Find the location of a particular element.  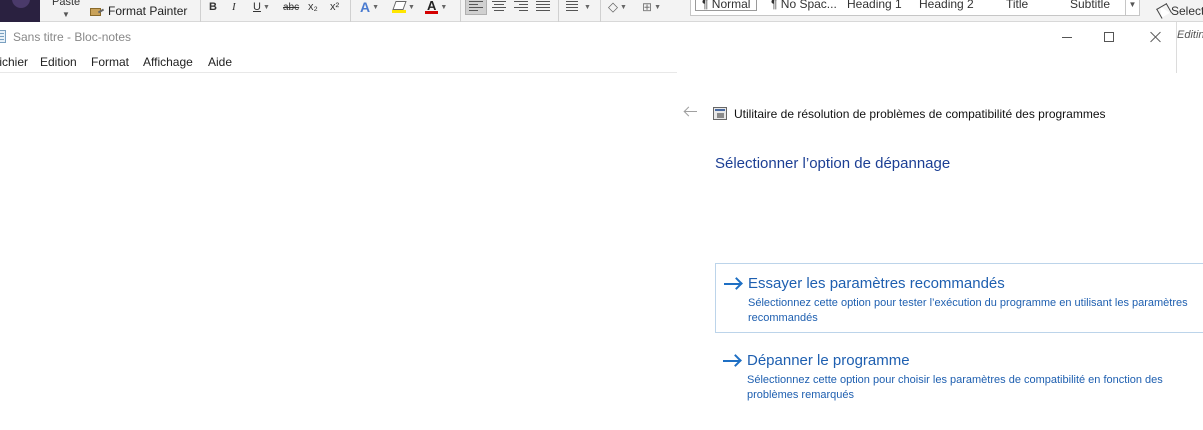

minimize-icon is located at coordinates (1067, 37).